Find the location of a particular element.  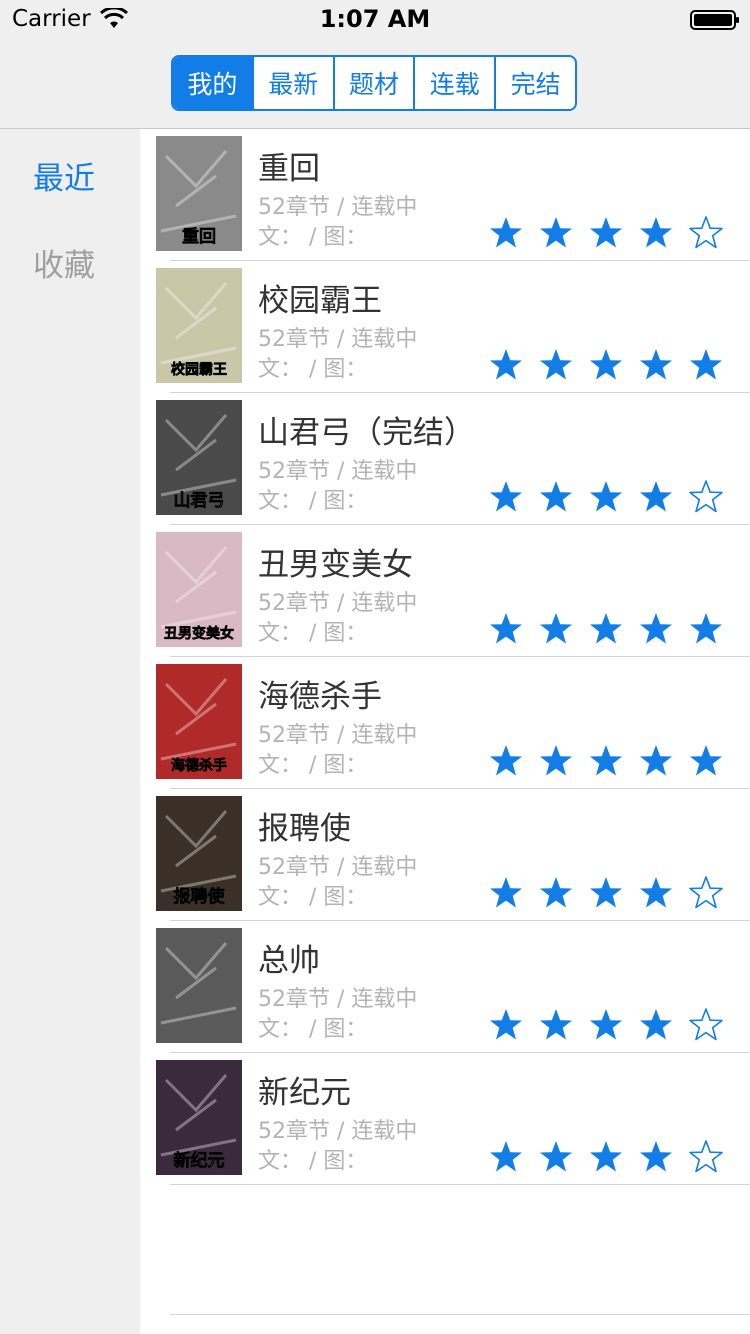

comic-title: 报聘使 is located at coordinates (304, 829).